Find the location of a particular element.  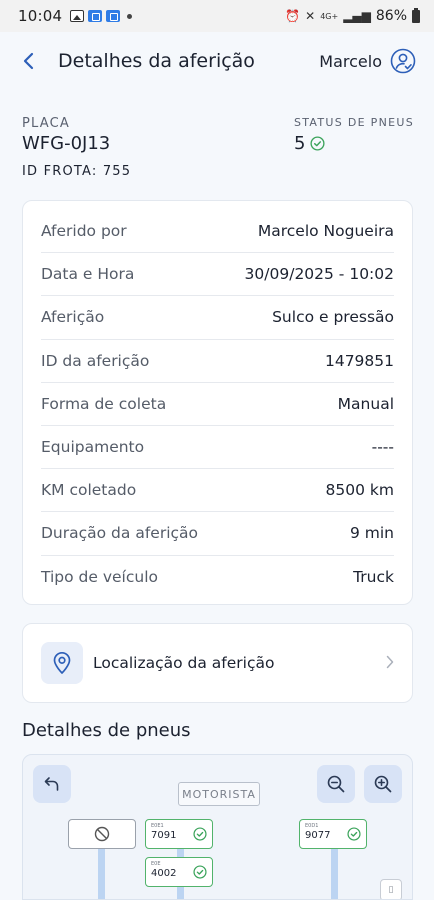

tires-section-title: Detalhes de pneus is located at coordinates (106, 730).